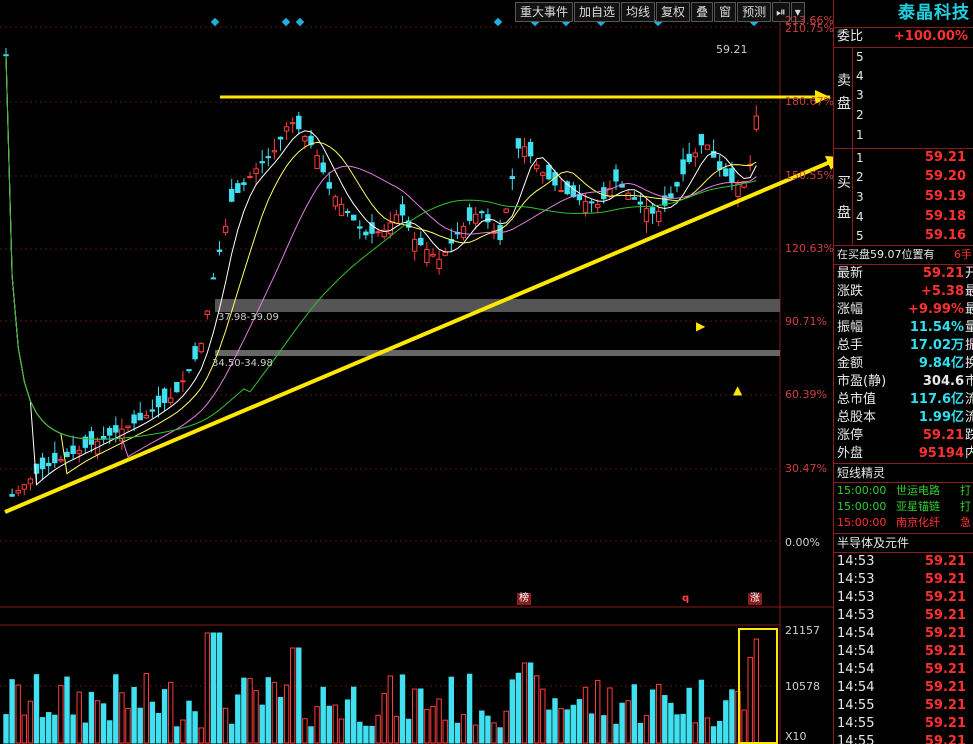  What do you see at coordinates (941, 453) in the screenshot?
I see `stat-value: 95194` at bounding box center [941, 453].